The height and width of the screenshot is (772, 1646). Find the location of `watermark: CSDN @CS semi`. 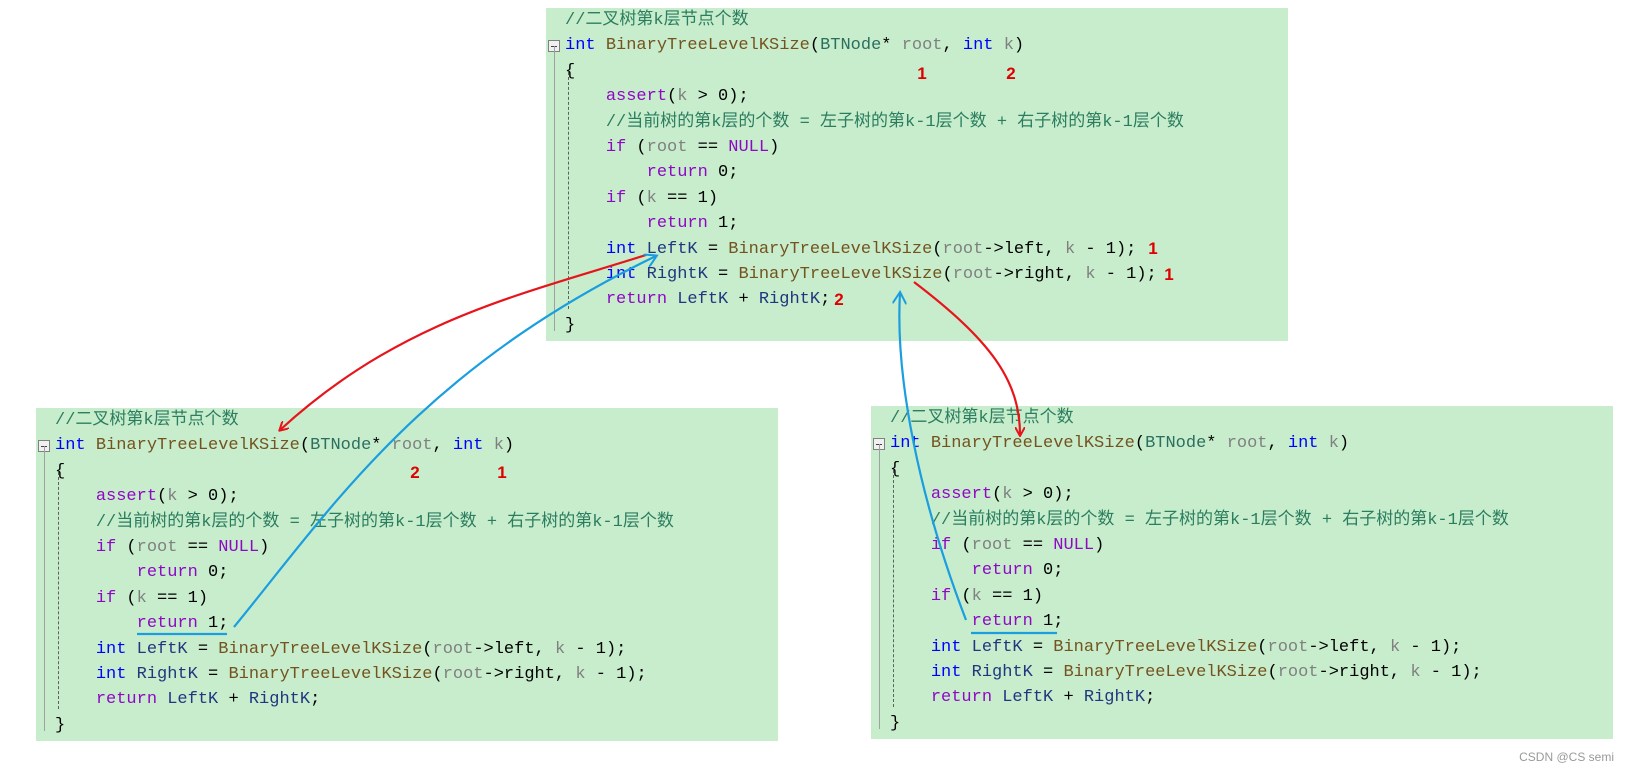

watermark: CSDN @CS semi is located at coordinates (1566, 757).